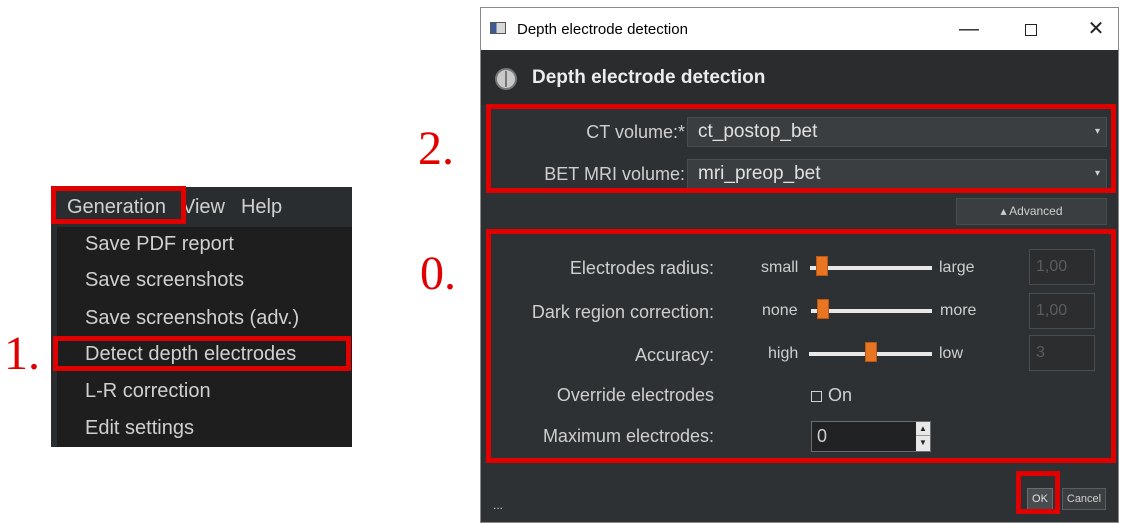 The image size is (1123, 523). What do you see at coordinates (1084, 499) in the screenshot?
I see `cancel-button: Cancel` at bounding box center [1084, 499].